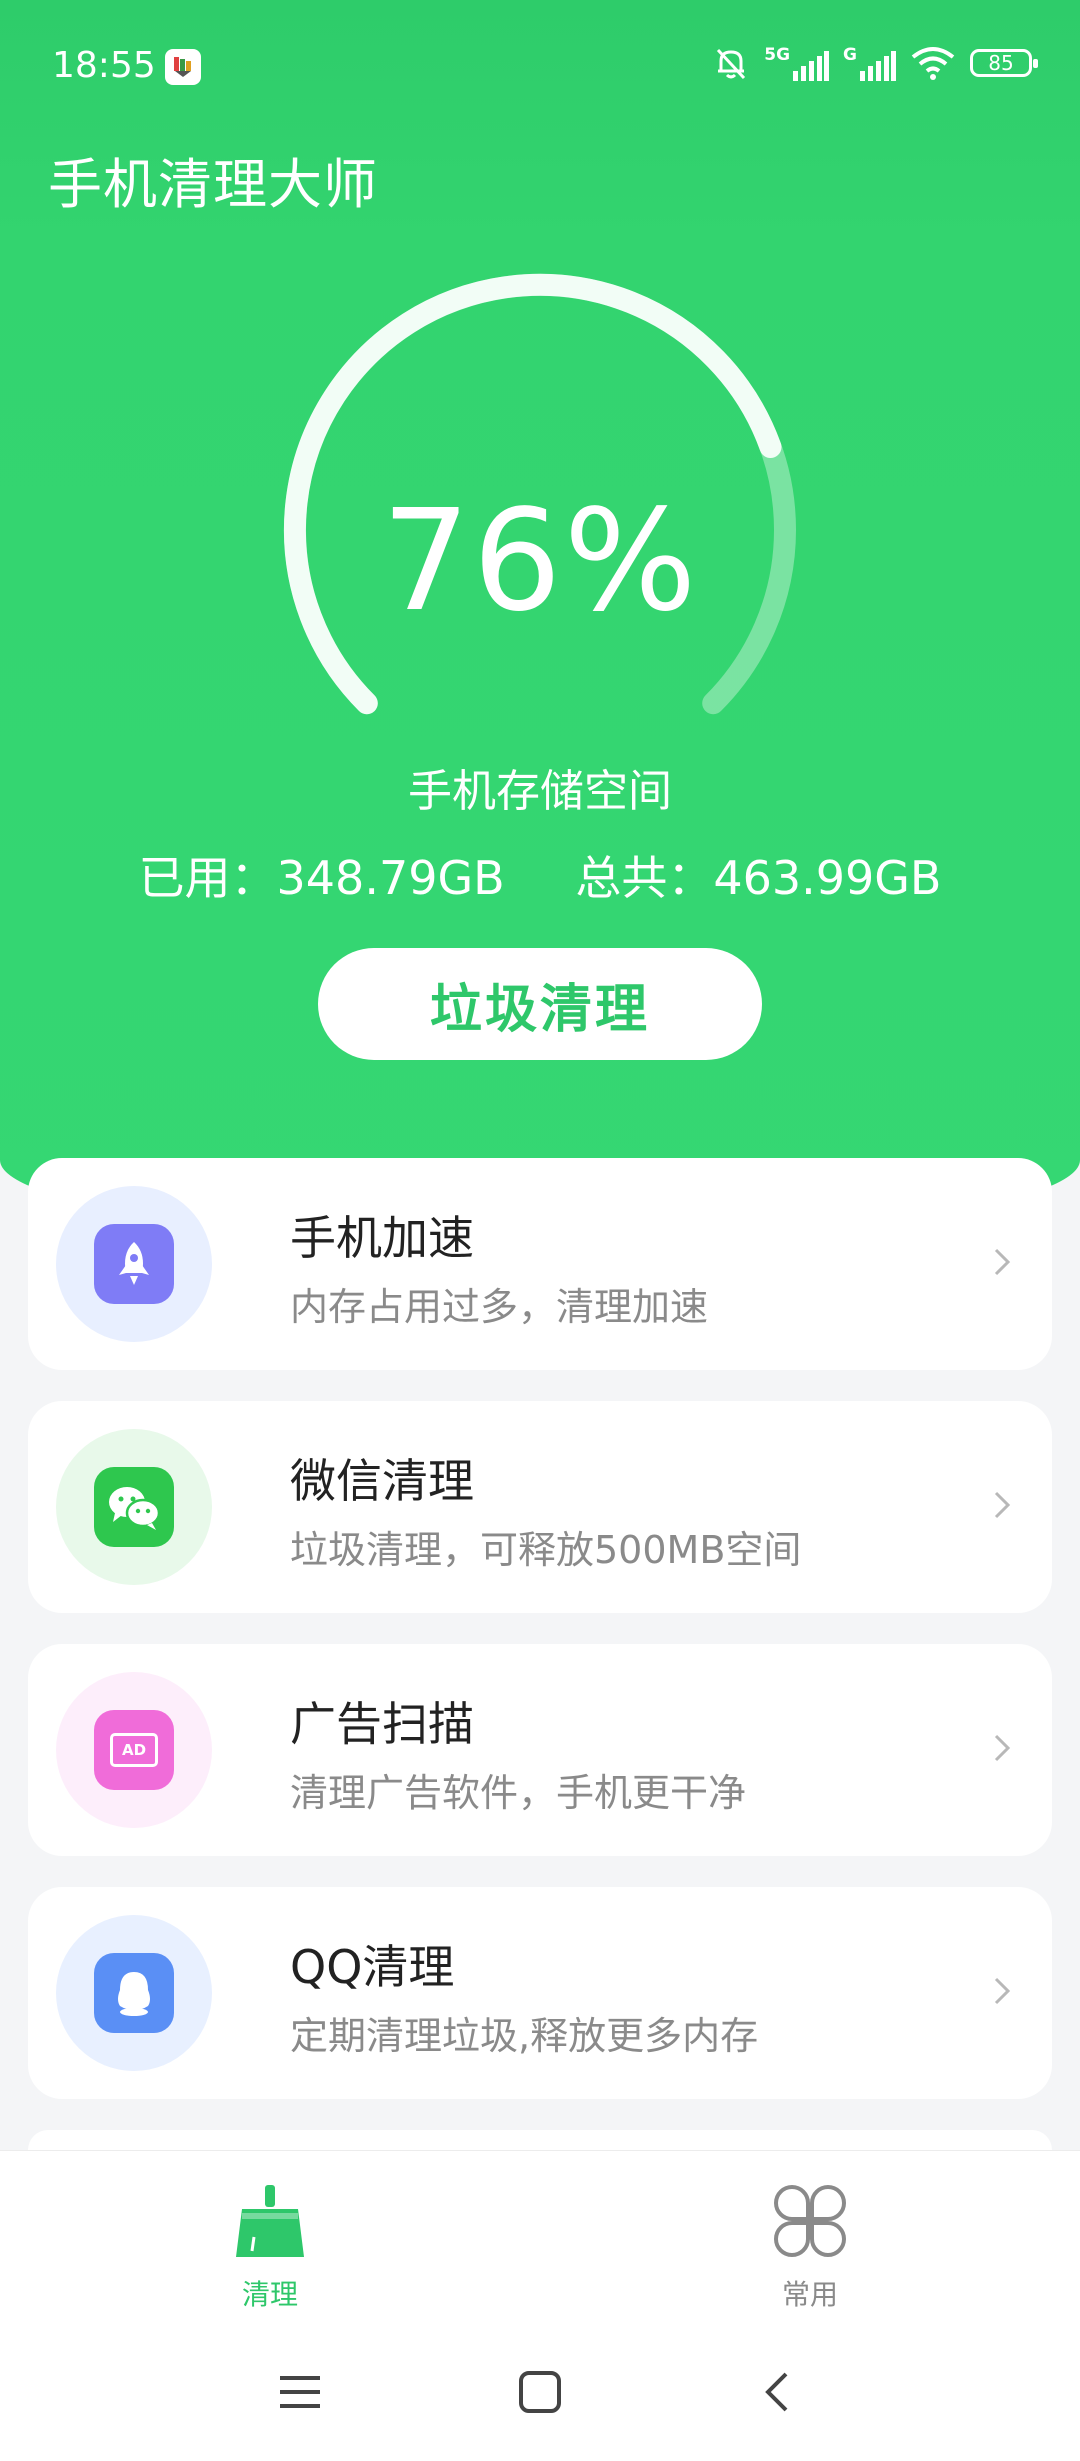  Describe the element at coordinates (540, 67) in the screenshot. I see `status-bar: 18:55 5G G 85` at that location.